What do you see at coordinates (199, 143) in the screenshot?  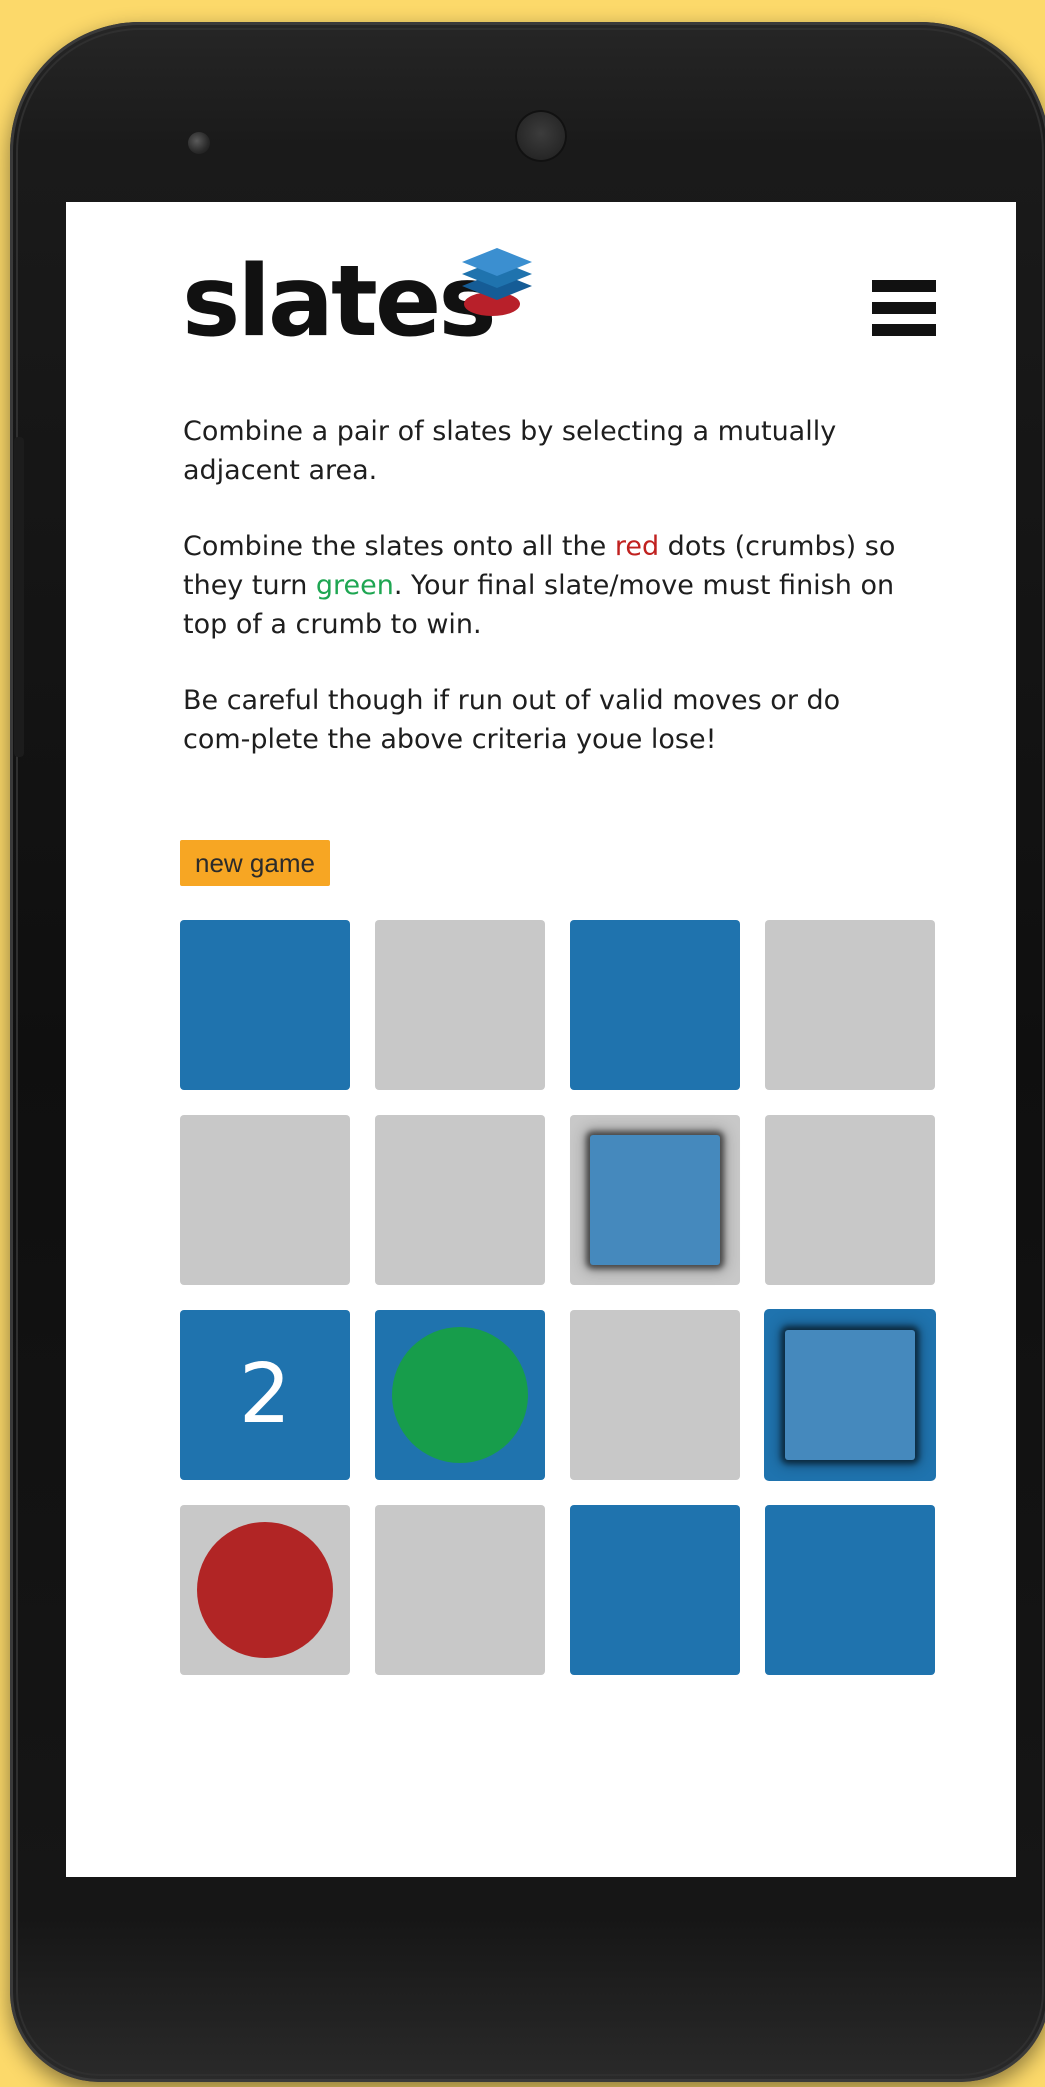 I see `front-camera-icon` at bounding box center [199, 143].